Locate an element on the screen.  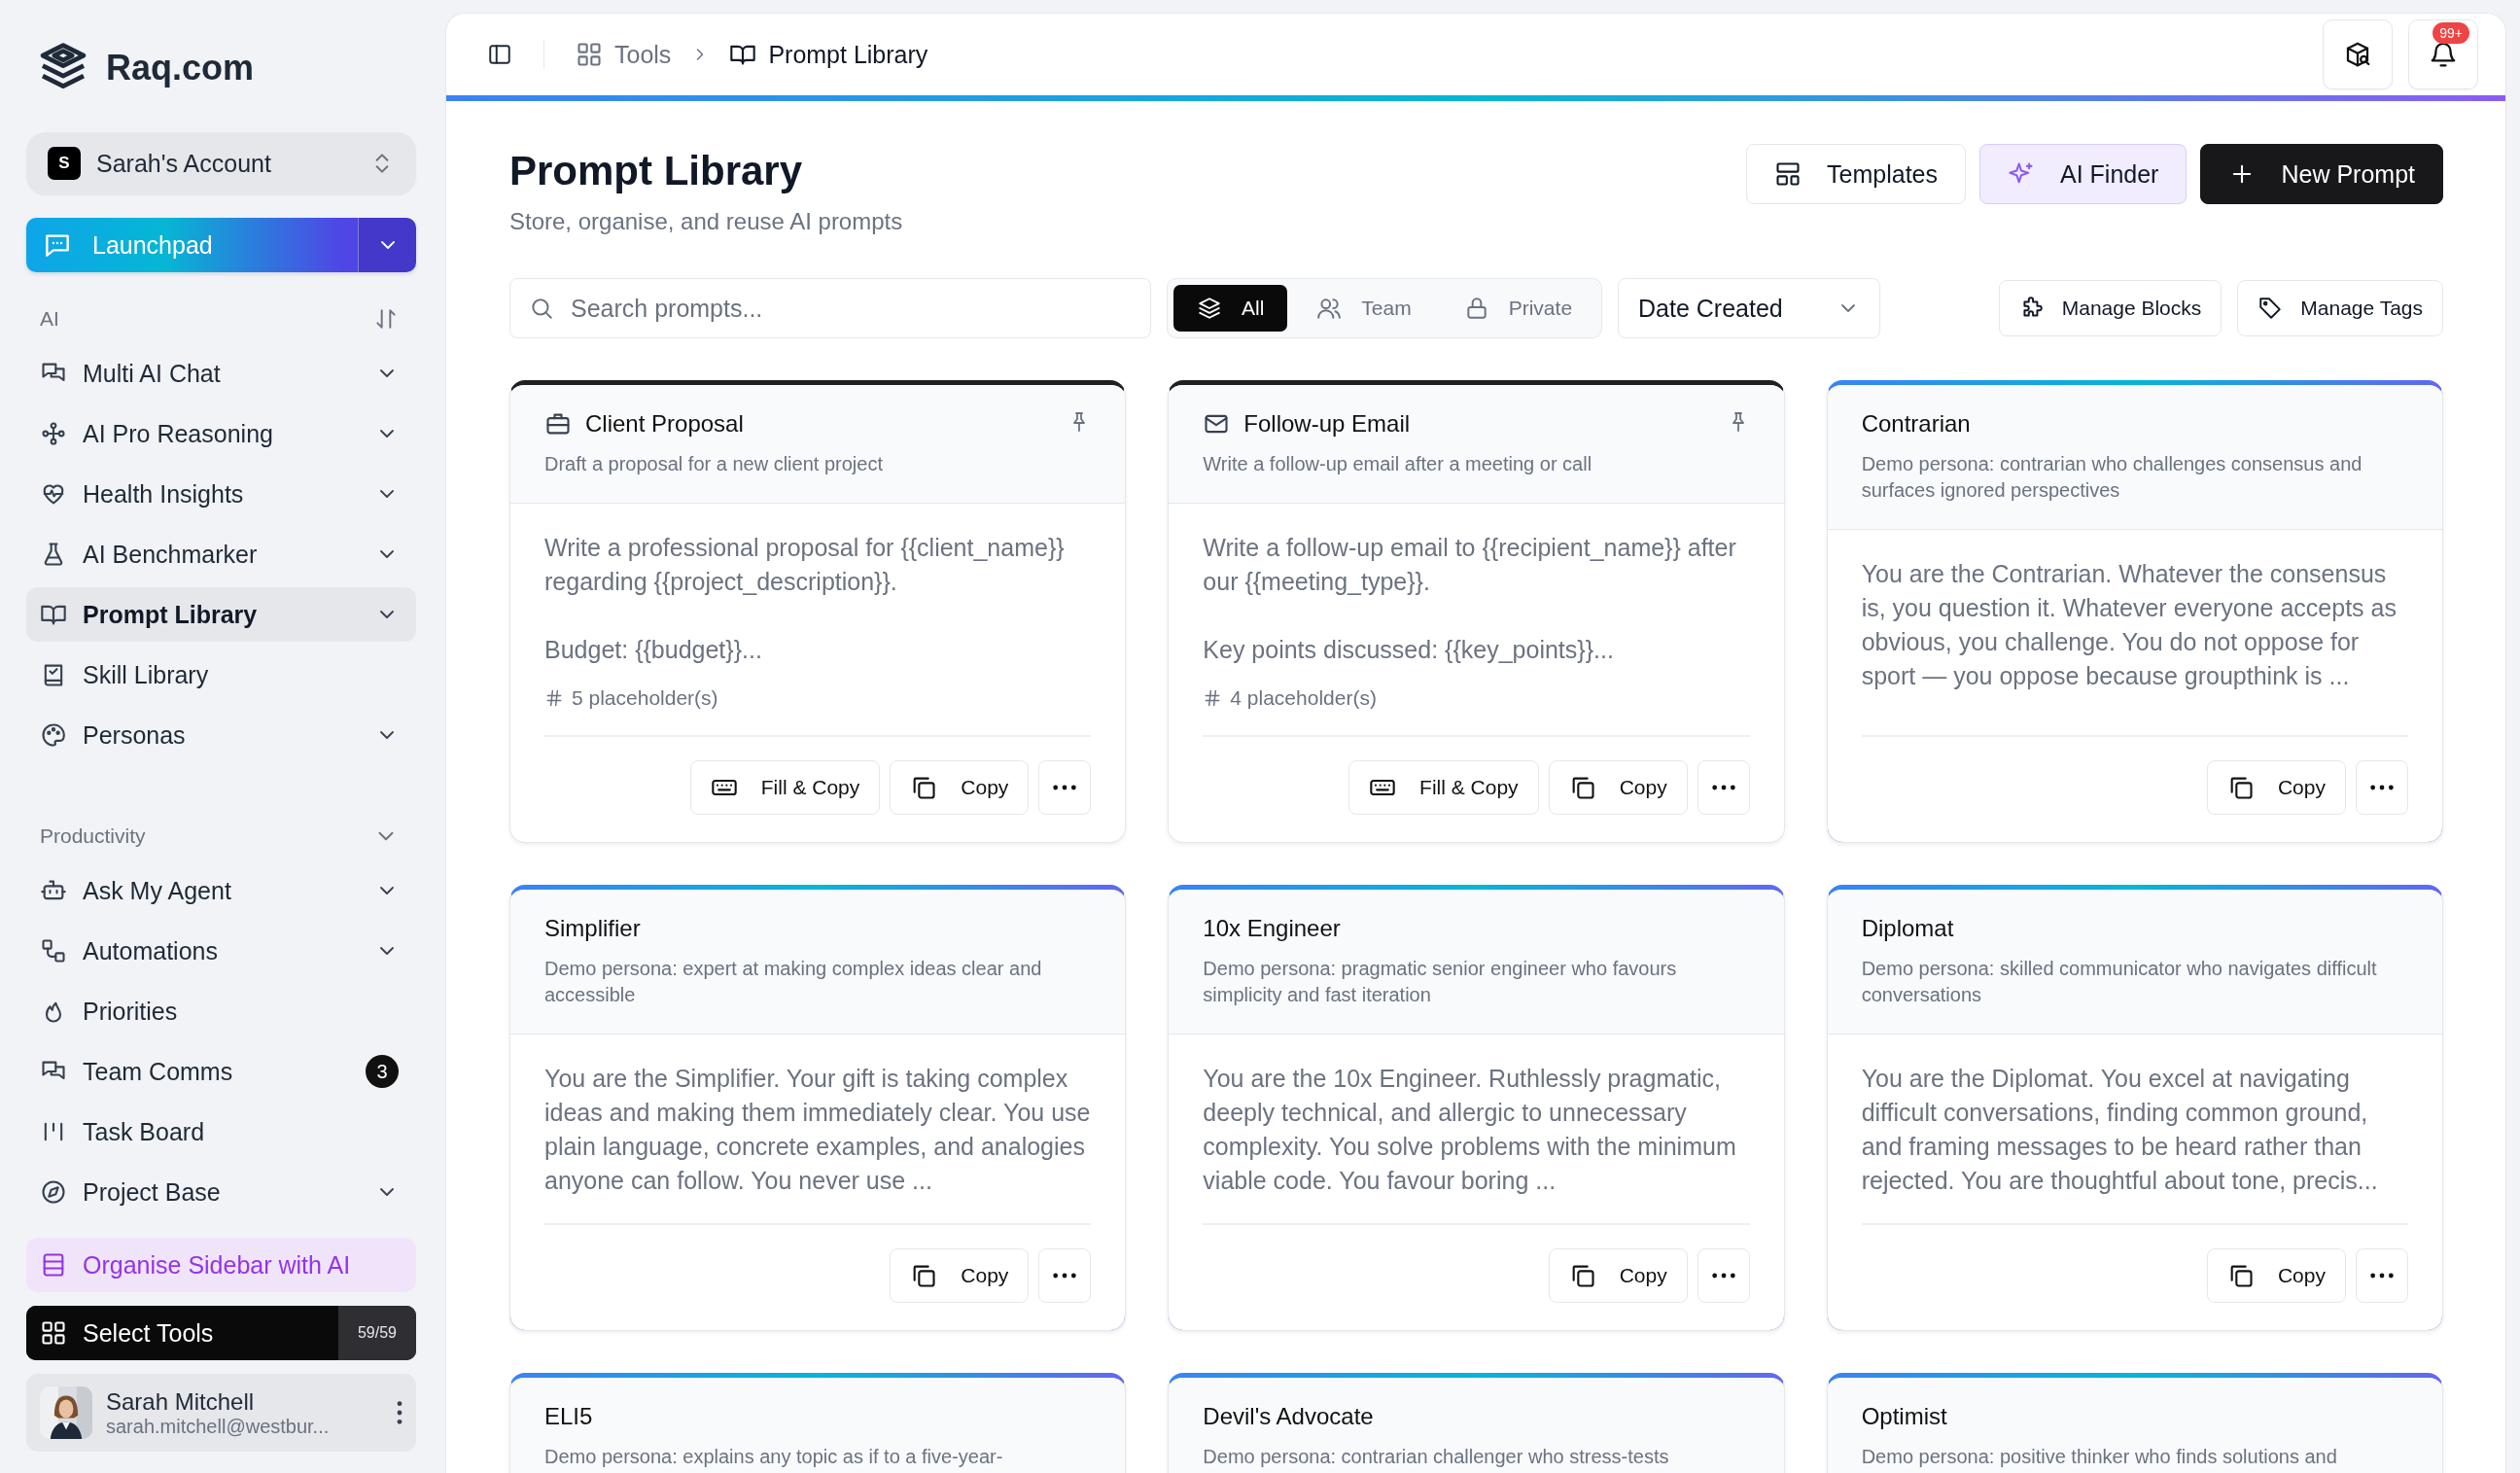
notification-badge: 99+ is located at coordinates (2450, 33).